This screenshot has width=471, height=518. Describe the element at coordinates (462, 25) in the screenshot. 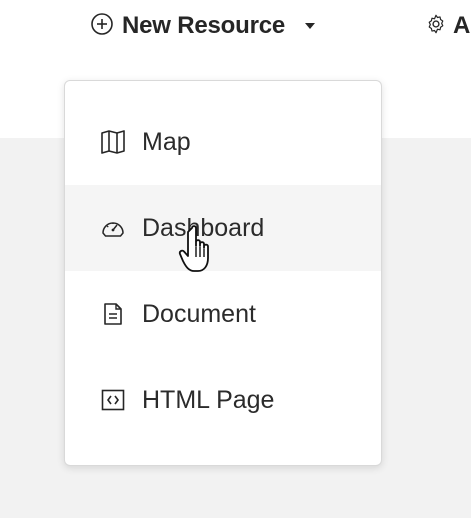

I see `next-item-partial-label: A` at that location.